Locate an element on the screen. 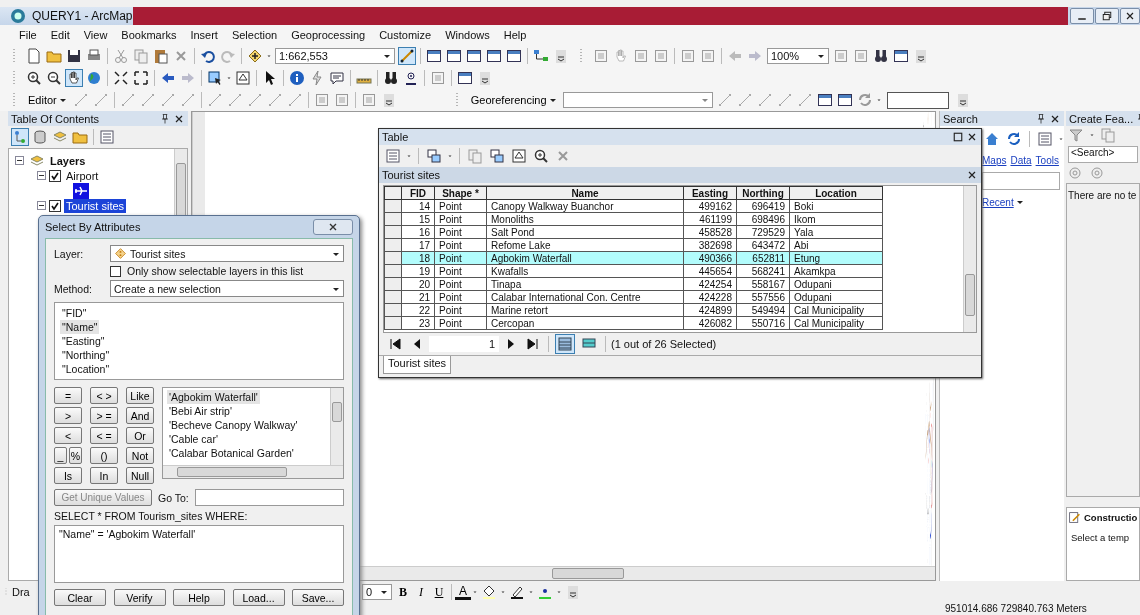 This screenshot has width=1140, height=615. close-button is located at coordinates (1130, 16).